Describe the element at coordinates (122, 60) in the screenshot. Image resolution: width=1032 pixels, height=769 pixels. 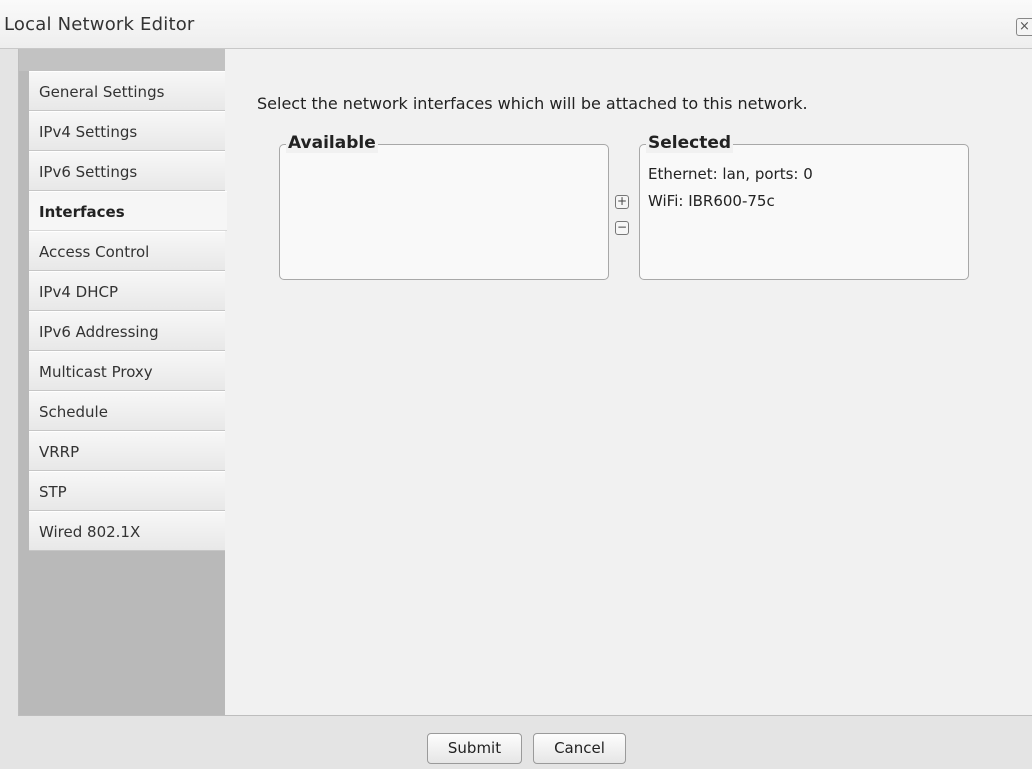
I see `sidebar-top-strip` at that location.